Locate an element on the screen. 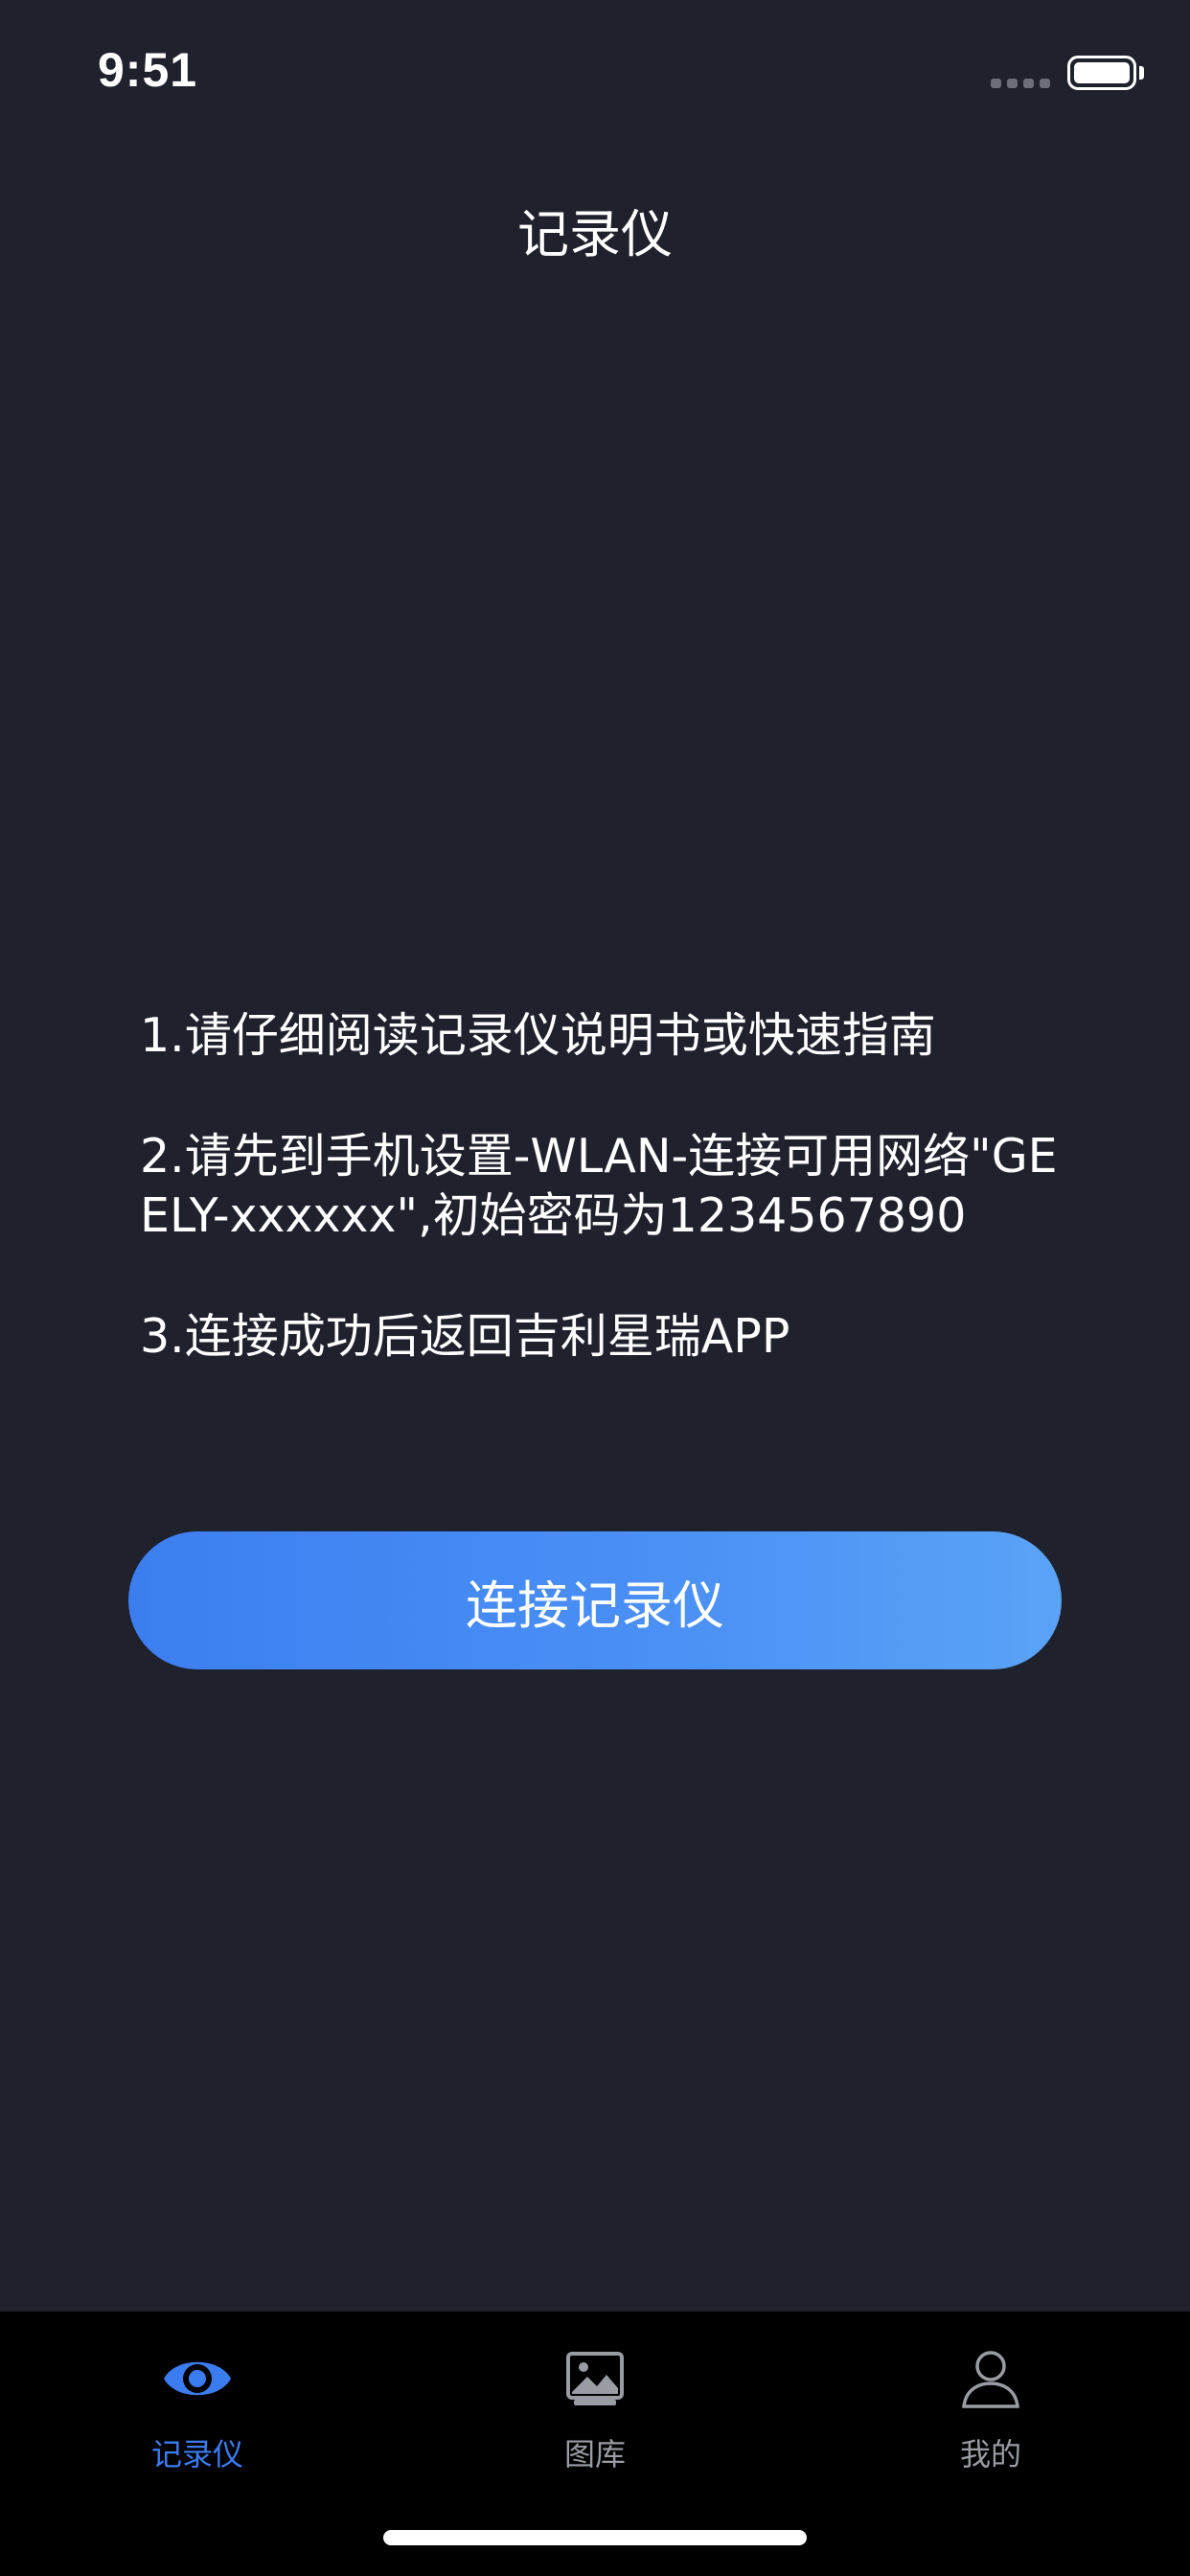  instruction-step-1: 1.请仔细阅读记录仪说明书或快速指南 is located at coordinates (538, 1035).